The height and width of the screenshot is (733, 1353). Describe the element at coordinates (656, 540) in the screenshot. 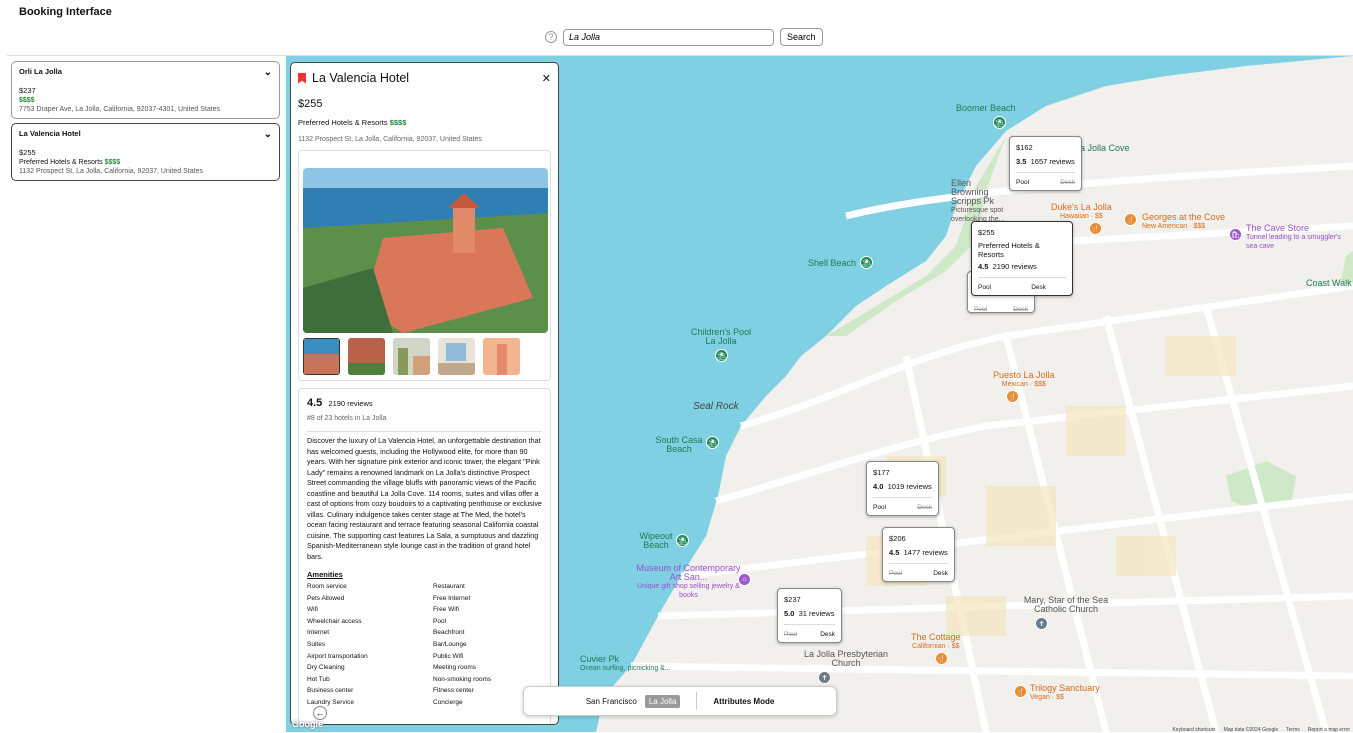

I see `label-wipeout: Wipeout Beach` at that location.